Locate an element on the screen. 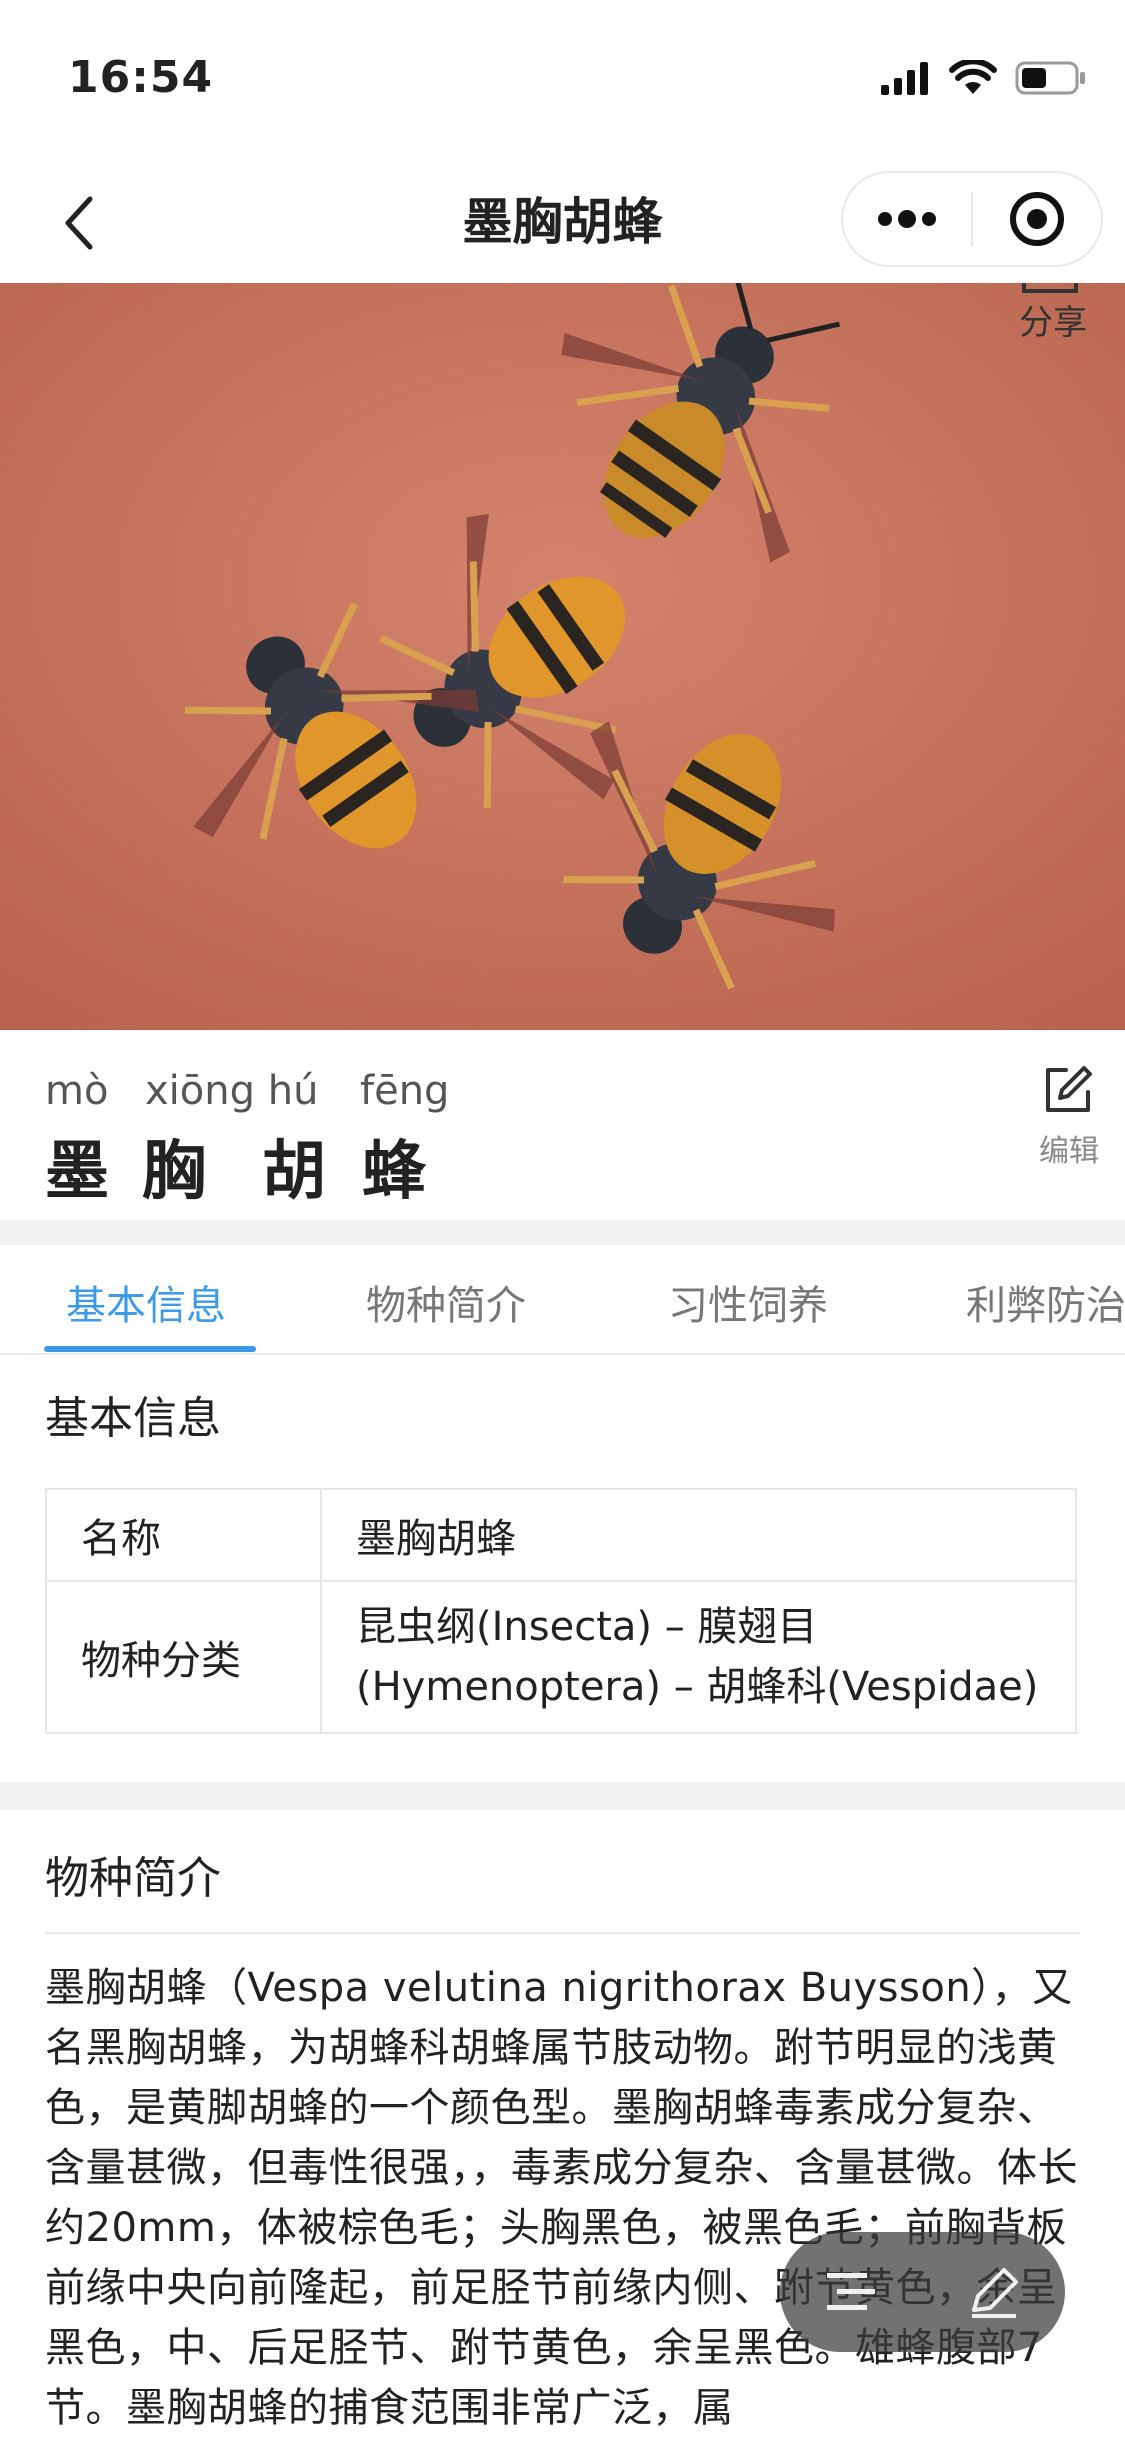 This screenshot has height=2438, width=1125. info-value: 墨胸胡蜂 is located at coordinates (698, 1535).